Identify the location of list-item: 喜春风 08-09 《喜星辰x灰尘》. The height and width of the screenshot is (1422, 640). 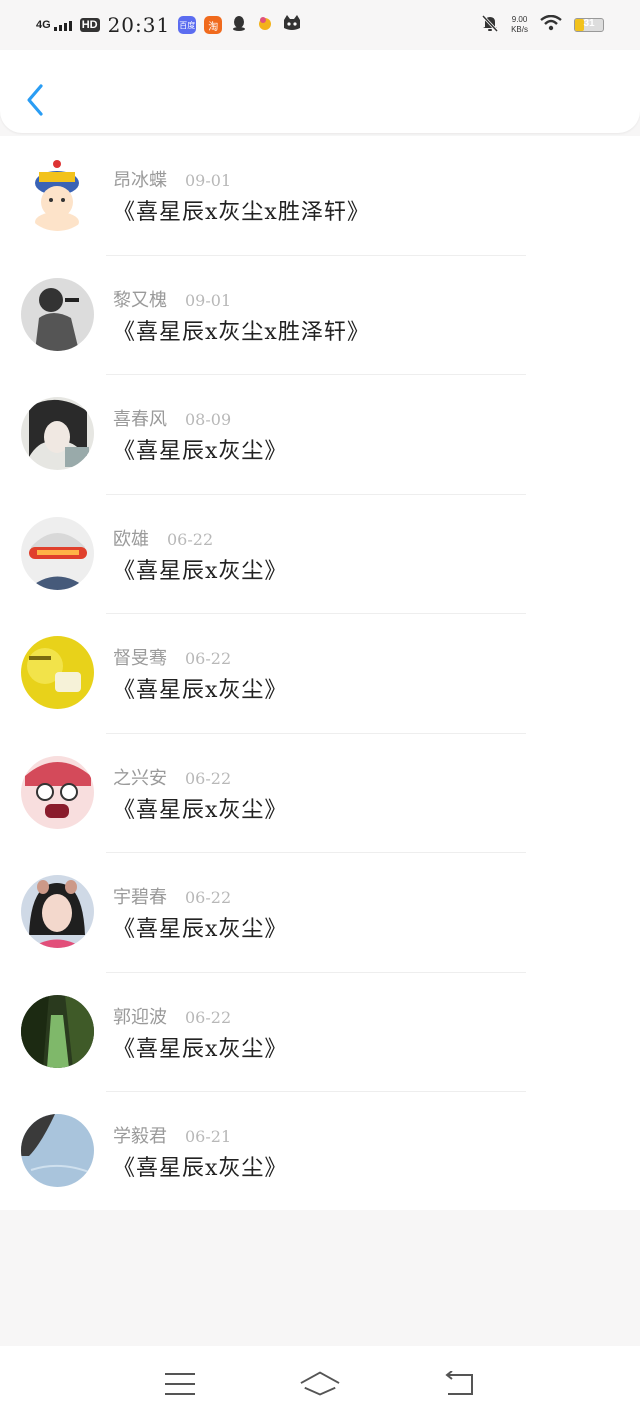
(320, 435).